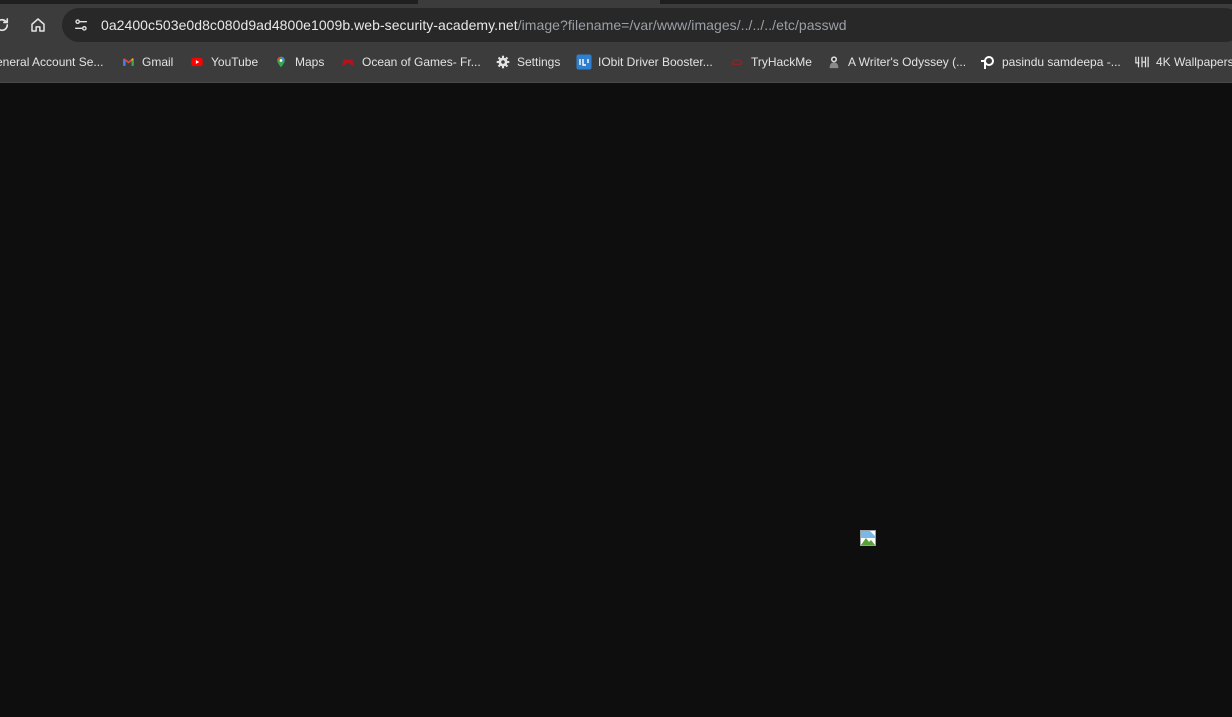  I want to click on gmail-icon, so click(128, 62).